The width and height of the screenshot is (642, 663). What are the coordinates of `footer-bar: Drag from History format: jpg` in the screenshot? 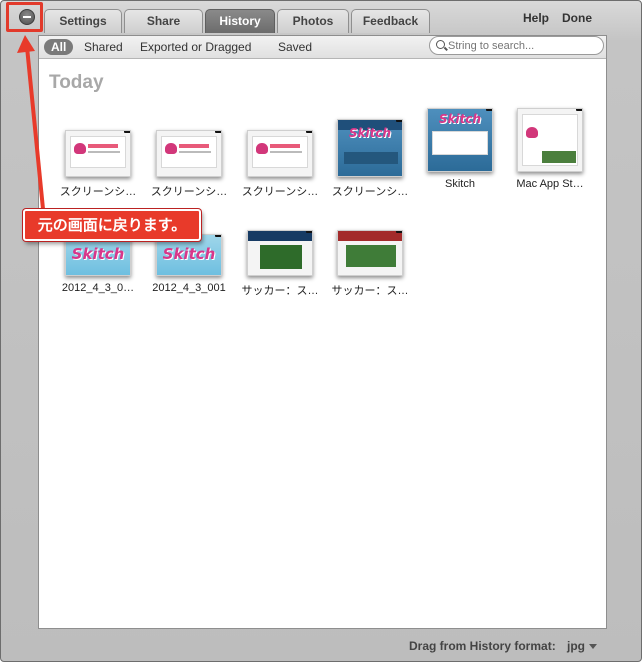 It's located at (321, 645).